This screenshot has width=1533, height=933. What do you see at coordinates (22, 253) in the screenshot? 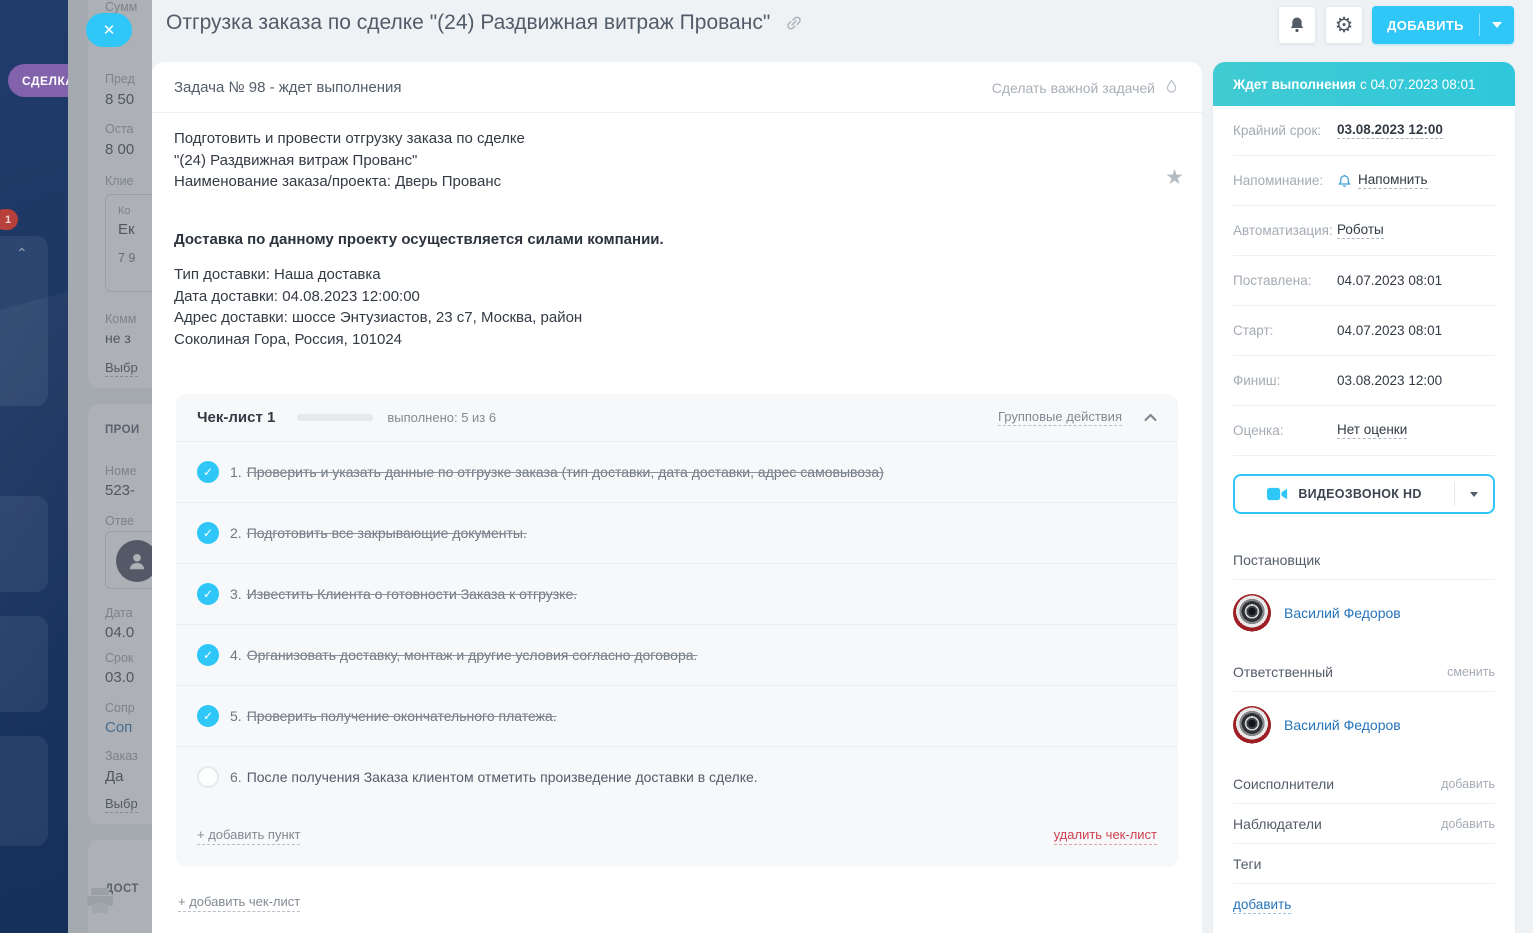
I see `chevron-up-icon: ⌃` at bounding box center [22, 253].